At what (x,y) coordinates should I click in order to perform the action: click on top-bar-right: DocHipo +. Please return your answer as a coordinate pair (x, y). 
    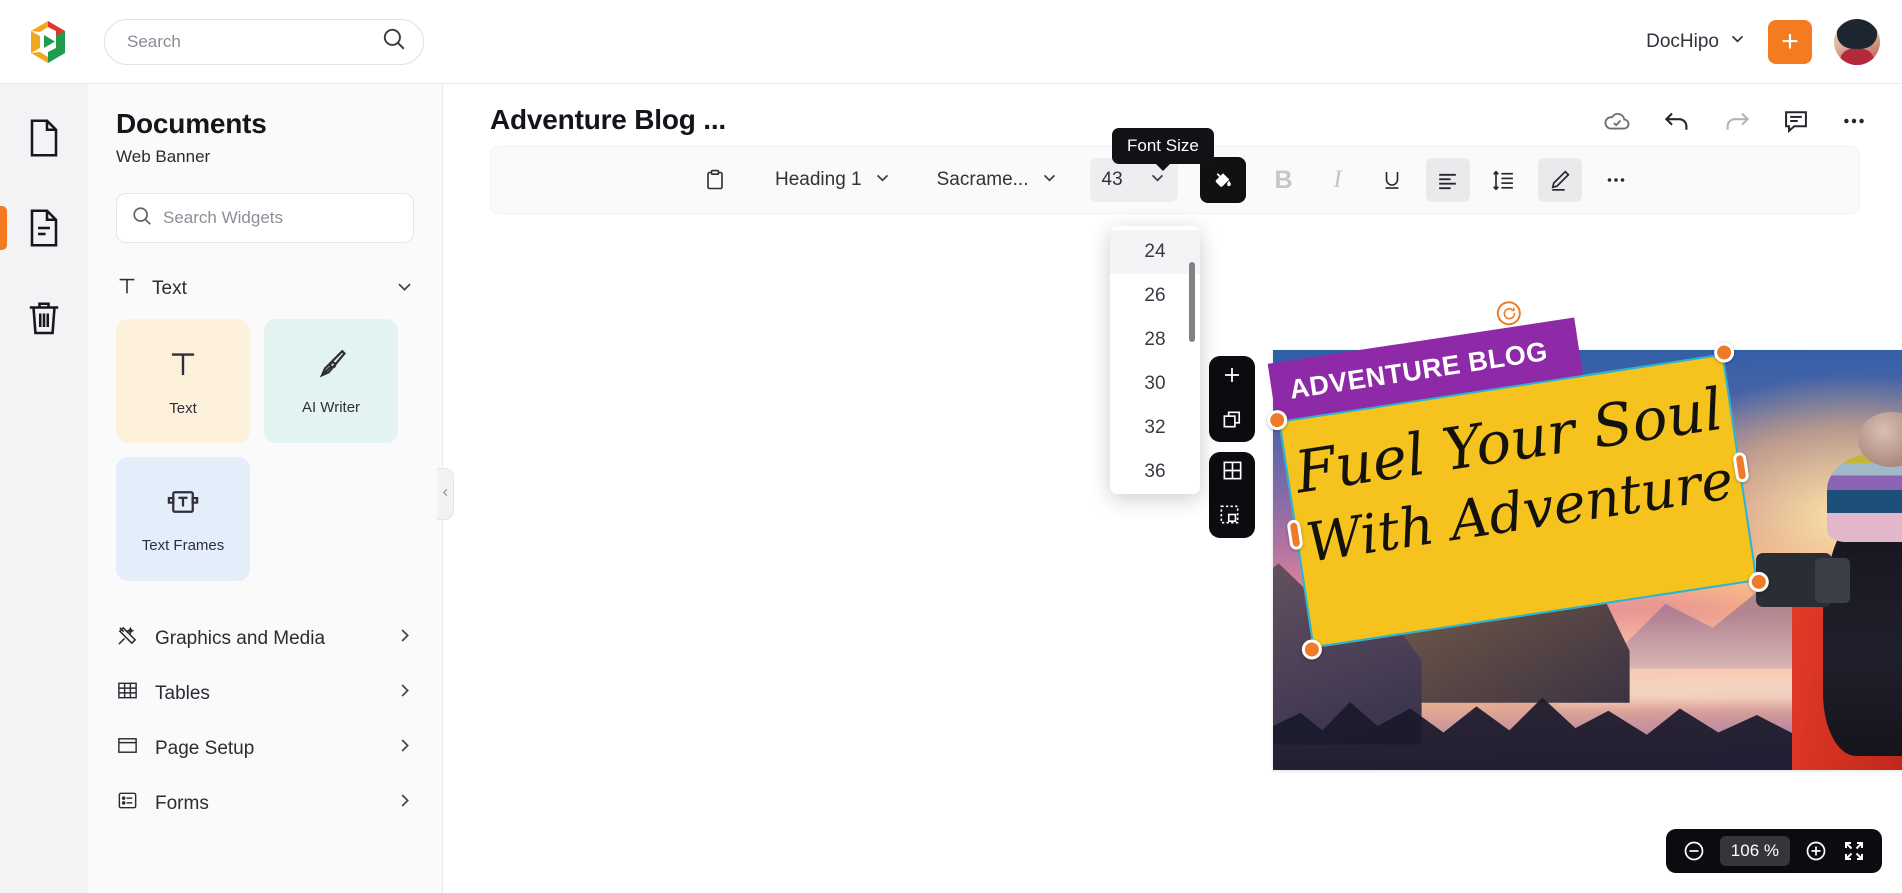
    Looking at the image, I should click on (1763, 41).